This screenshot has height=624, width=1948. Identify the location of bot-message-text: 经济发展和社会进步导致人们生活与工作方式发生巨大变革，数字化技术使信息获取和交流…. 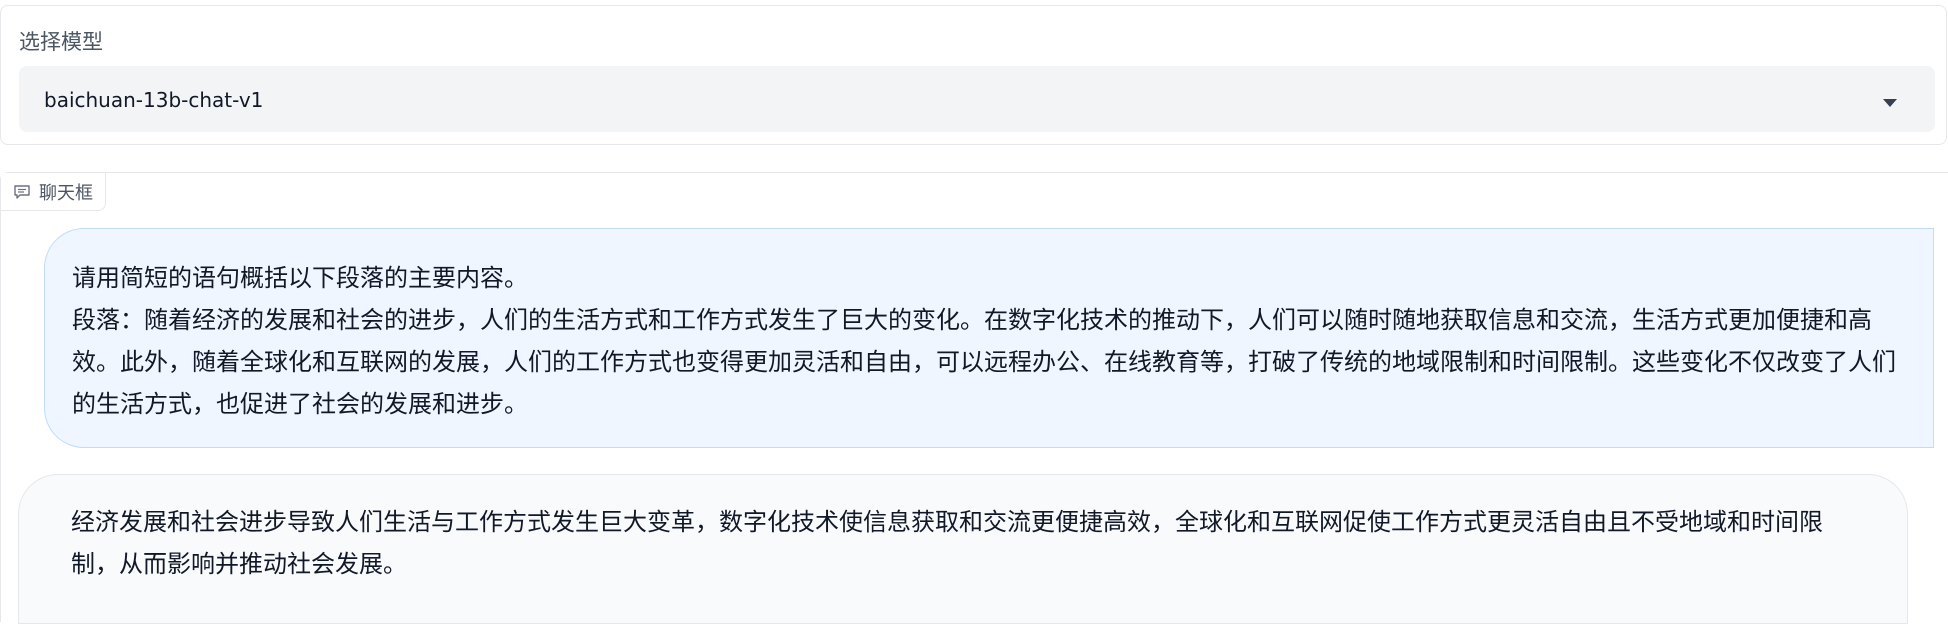
(947, 543).